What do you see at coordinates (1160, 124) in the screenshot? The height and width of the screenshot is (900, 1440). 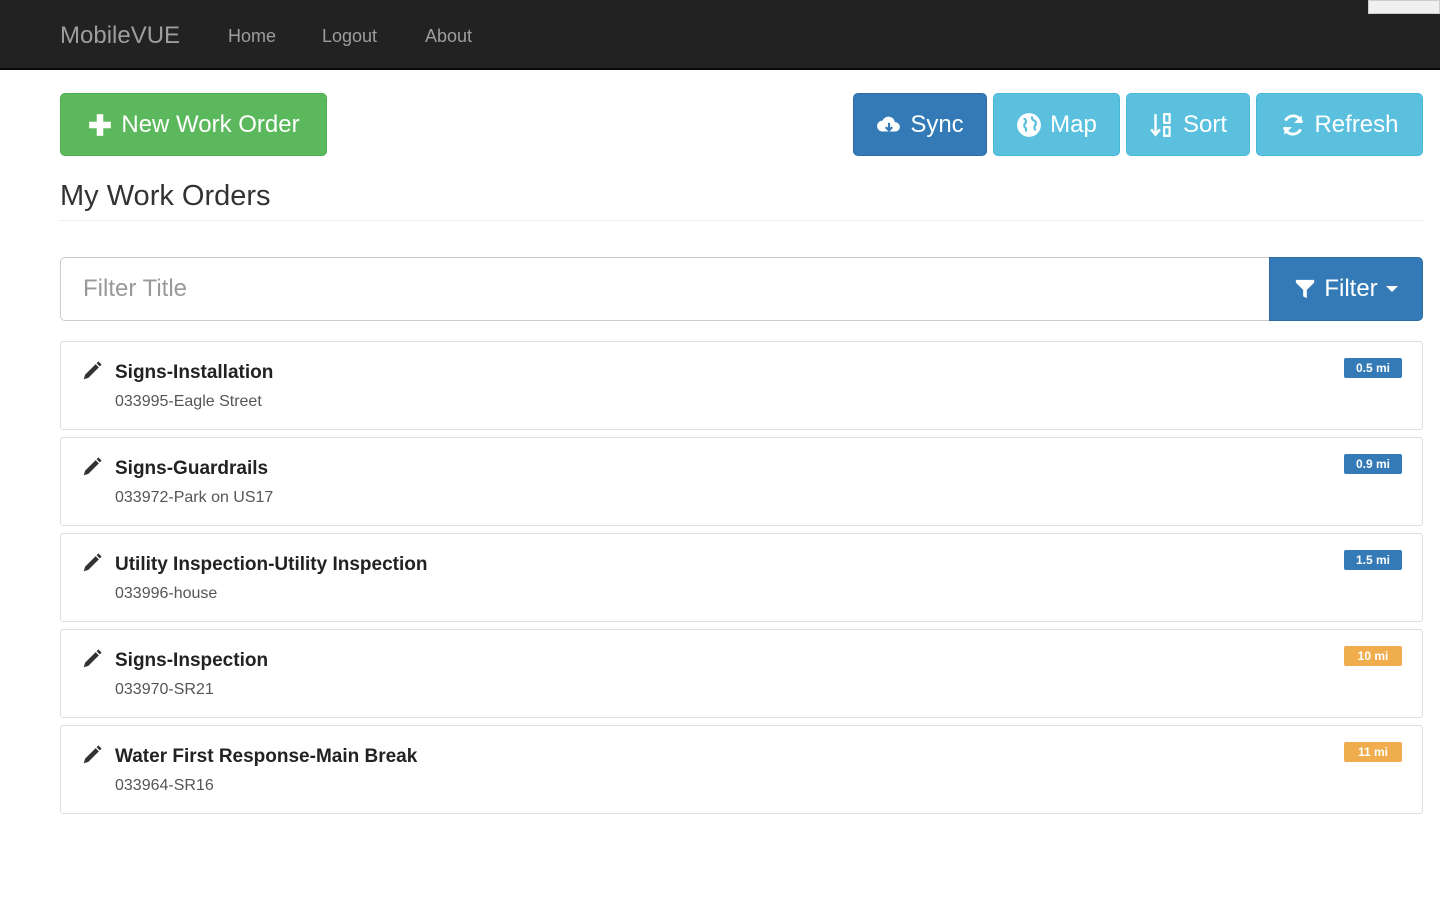 I see `sort-numeric-icon` at bounding box center [1160, 124].